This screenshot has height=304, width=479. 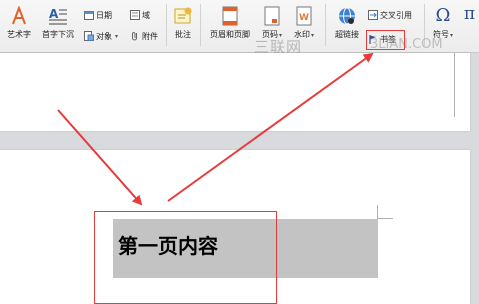 What do you see at coordinates (135, 36) in the screenshot?
I see `paperclip-icon` at bounding box center [135, 36].